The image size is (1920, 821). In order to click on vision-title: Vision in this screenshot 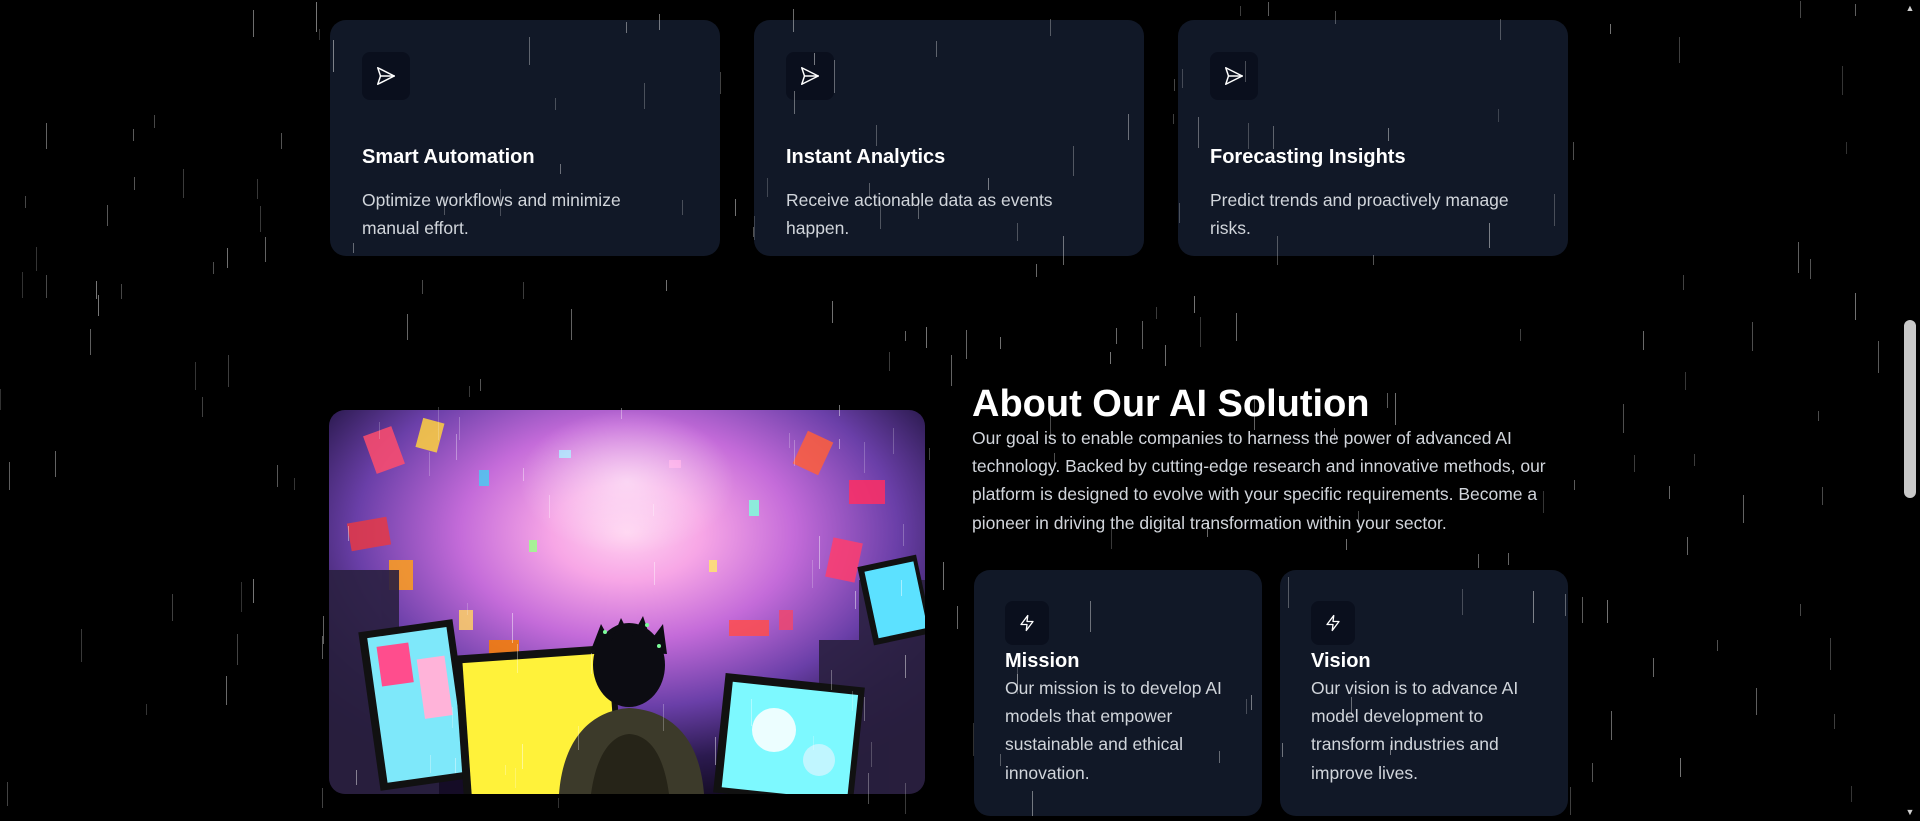, I will do `click(1341, 661)`.